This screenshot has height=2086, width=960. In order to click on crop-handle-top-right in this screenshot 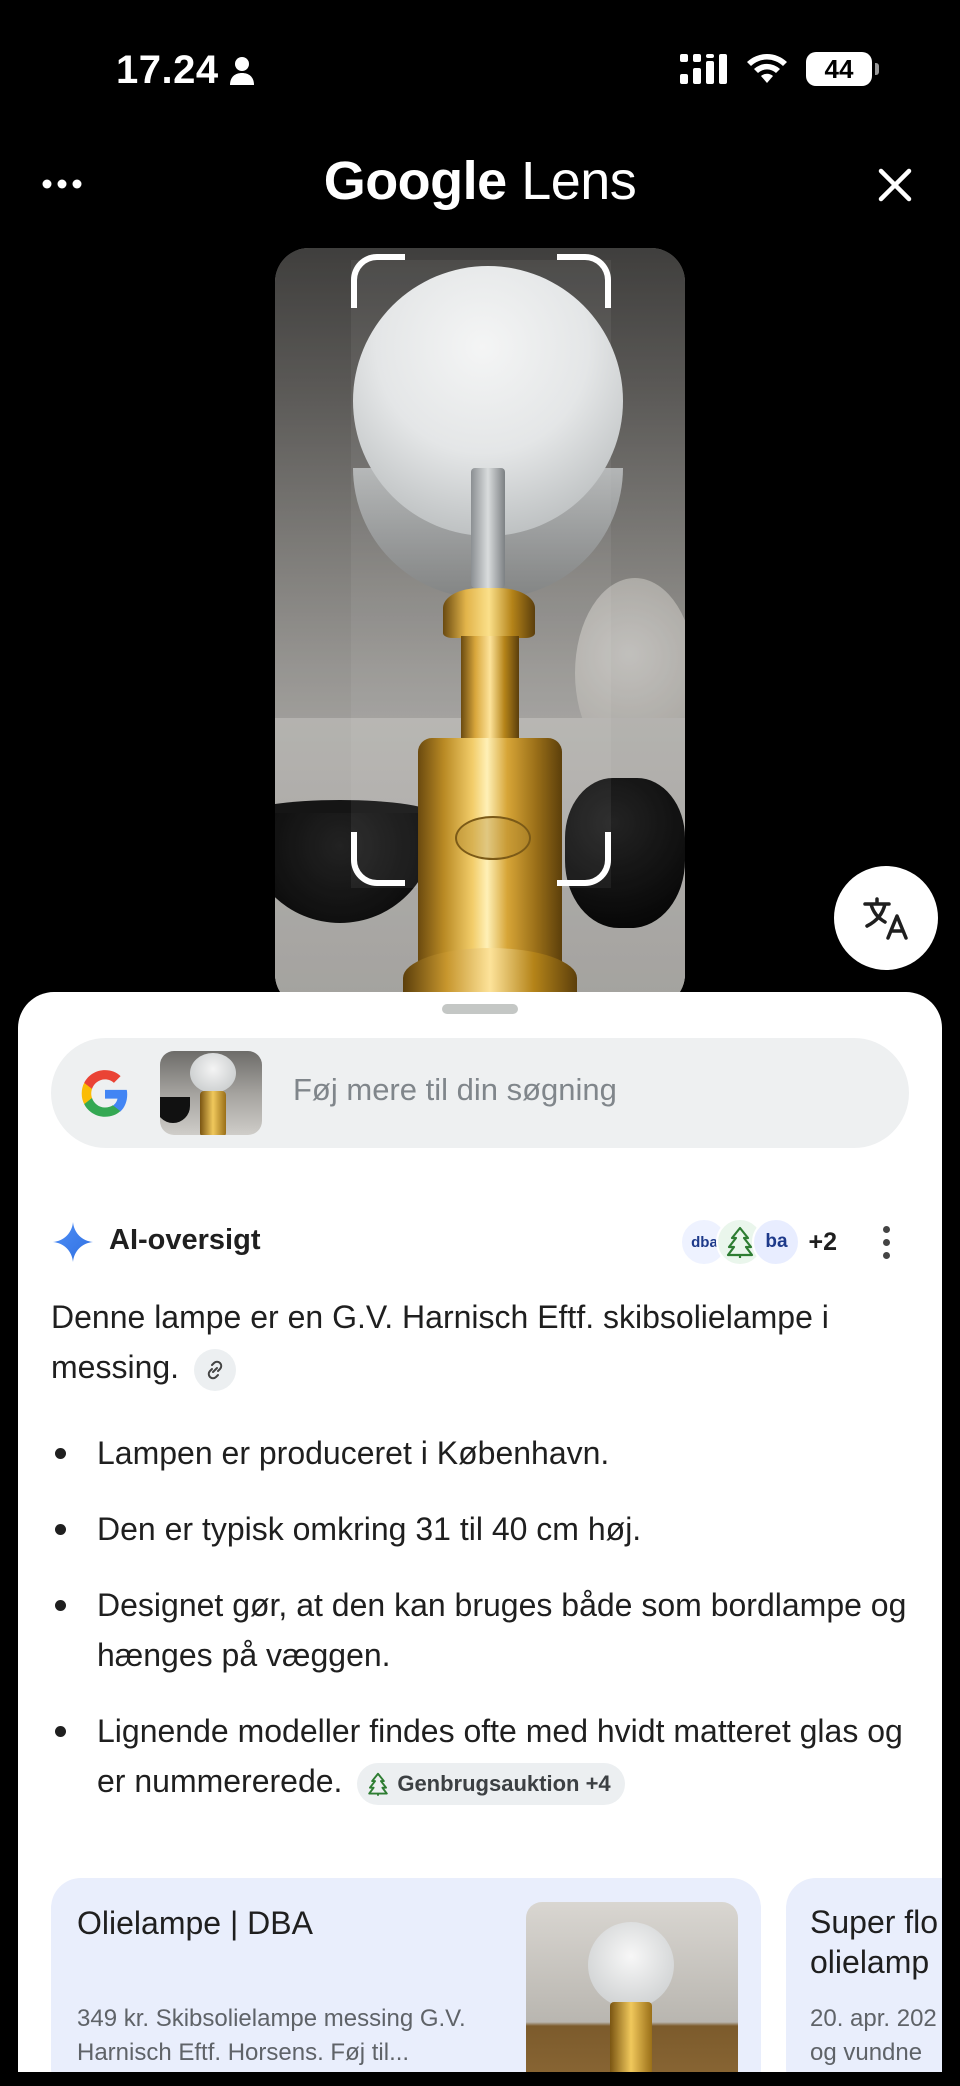, I will do `click(584, 281)`.